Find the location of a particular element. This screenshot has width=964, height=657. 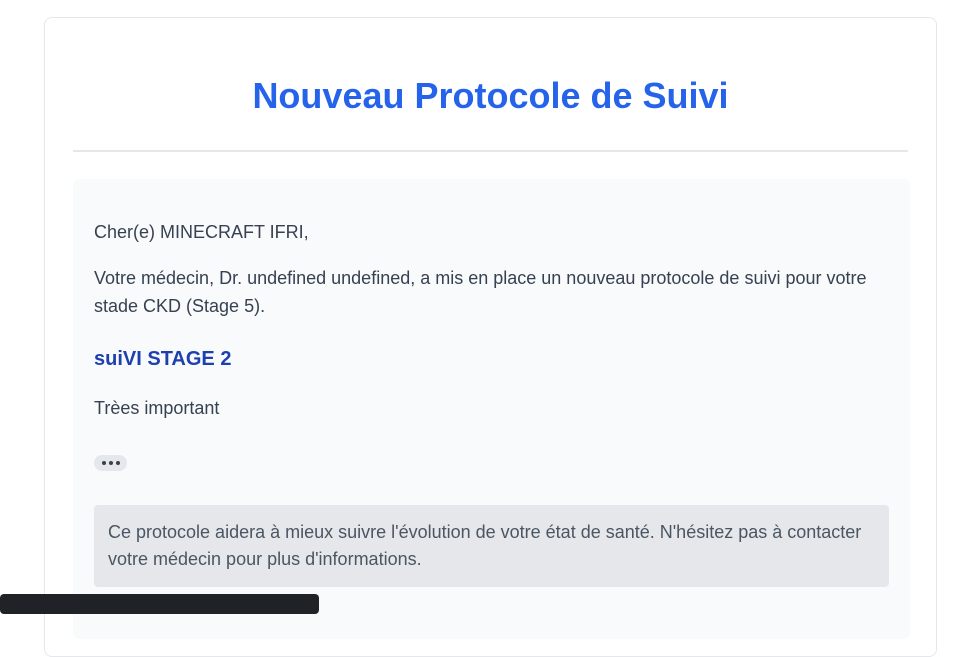

show-more-button is located at coordinates (110, 463).